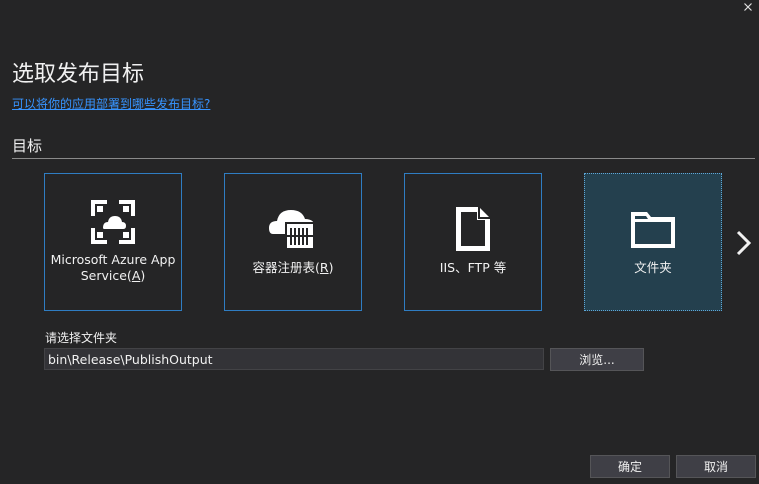 Image resolution: width=759 pixels, height=484 pixels. I want to click on chevron-right-icon, so click(744, 243).